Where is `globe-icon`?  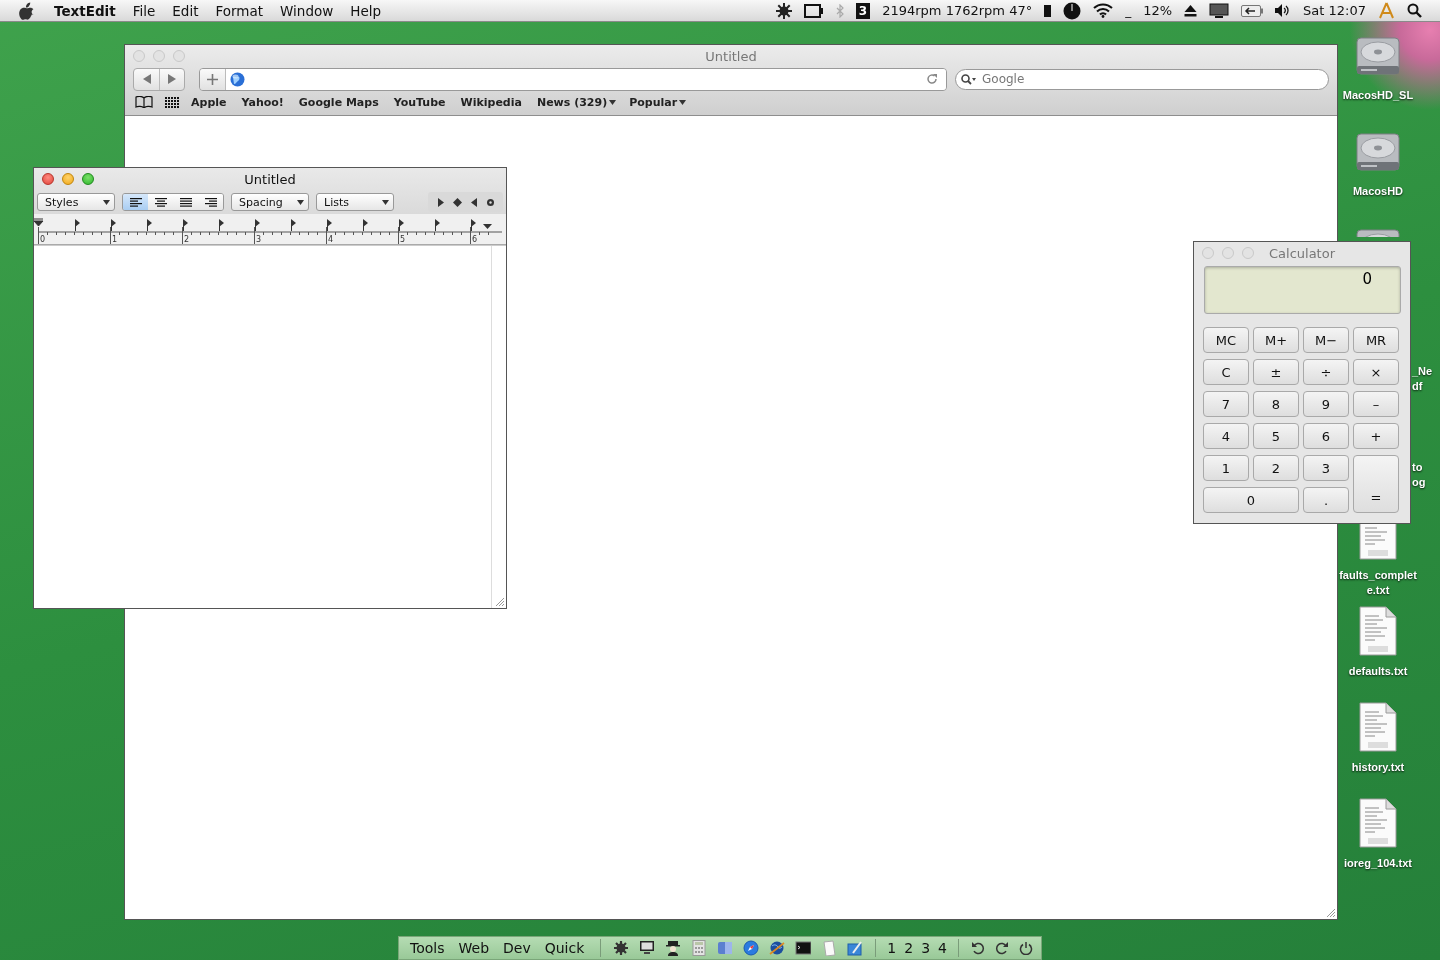 globe-icon is located at coordinates (777, 948).